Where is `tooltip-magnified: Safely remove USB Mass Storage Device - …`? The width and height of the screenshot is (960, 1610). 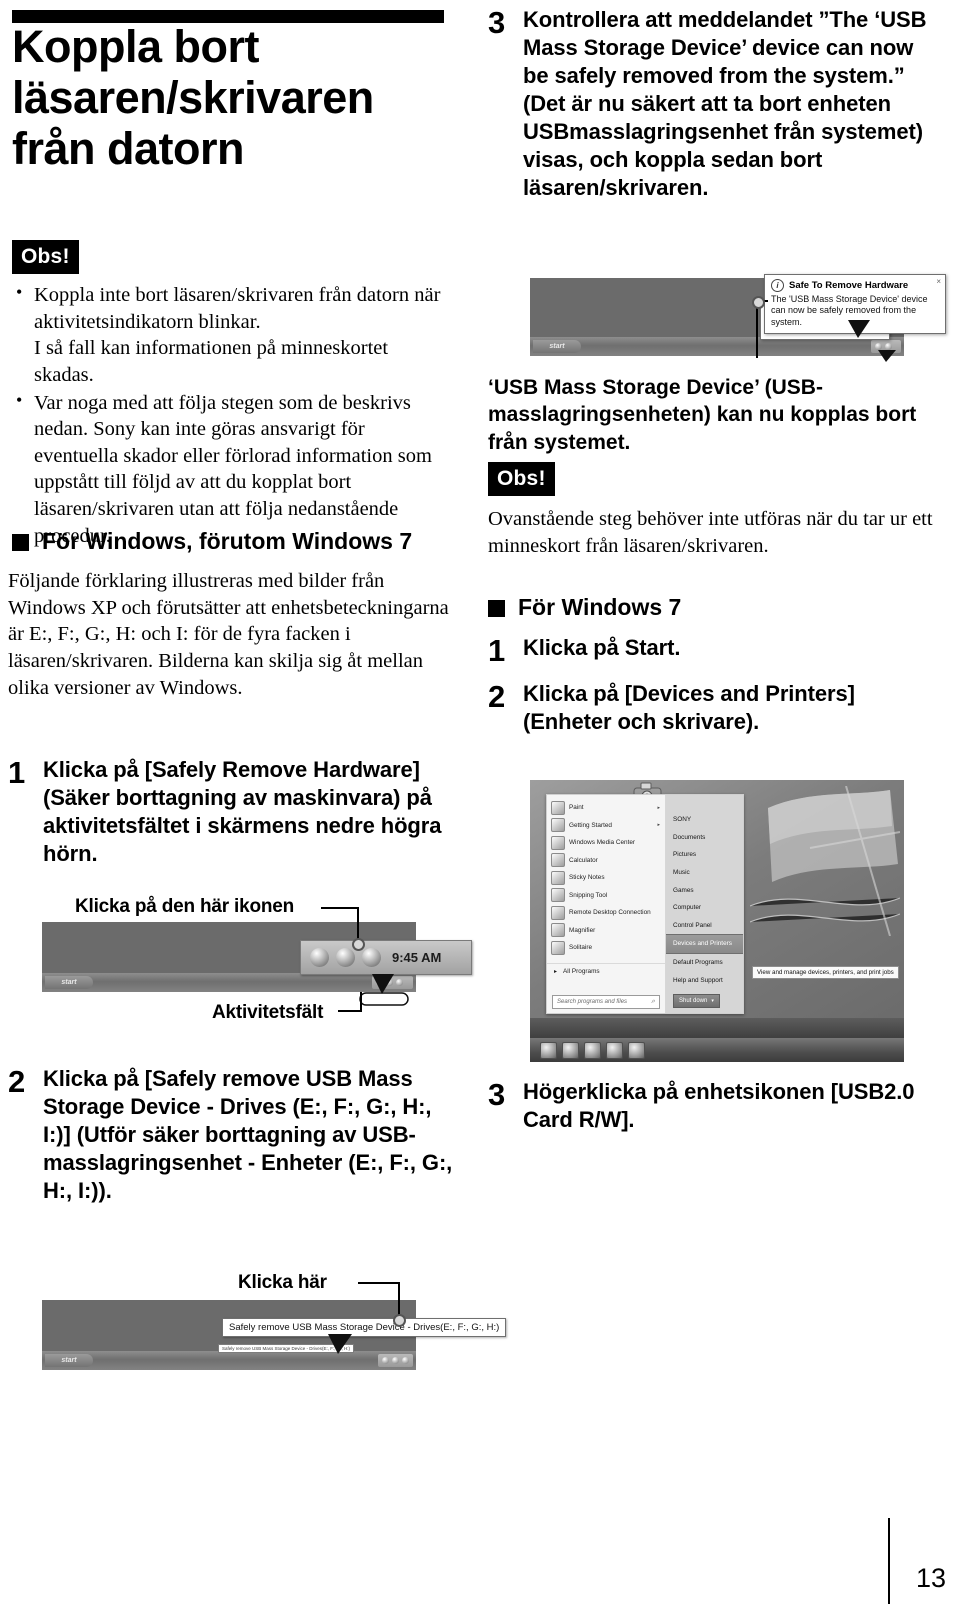
tooltip-magnified: Safely remove USB Mass Storage Device - … is located at coordinates (364, 1327).